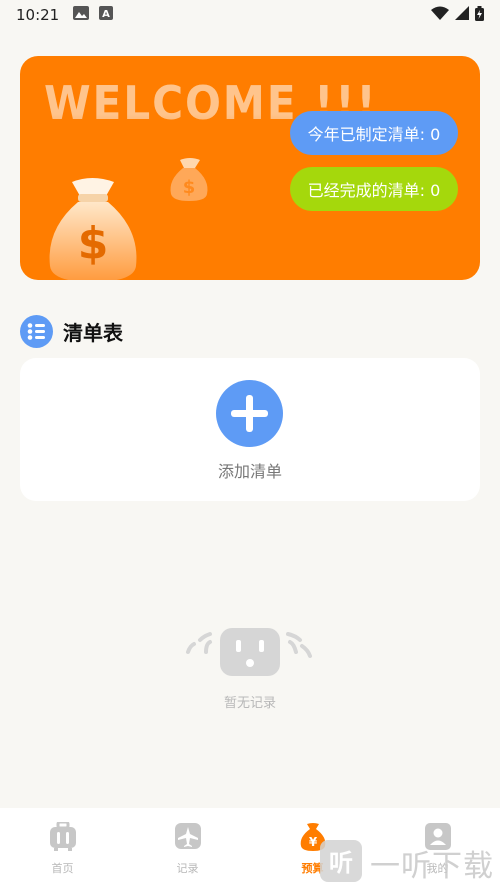  What do you see at coordinates (250, 15) in the screenshot?
I see `status-bar: 10:21 A` at bounding box center [250, 15].